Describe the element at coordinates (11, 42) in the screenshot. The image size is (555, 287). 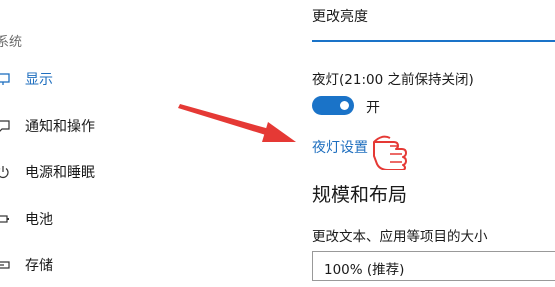
I see `sidebar-category-label: 系统` at that location.